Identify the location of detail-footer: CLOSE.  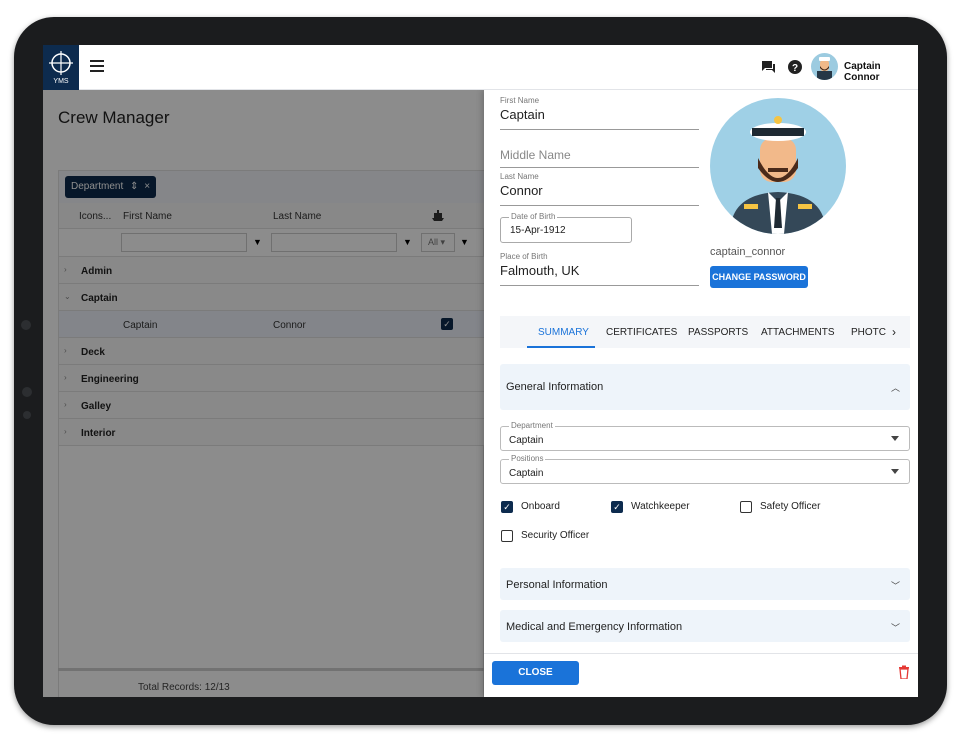
(701, 675).